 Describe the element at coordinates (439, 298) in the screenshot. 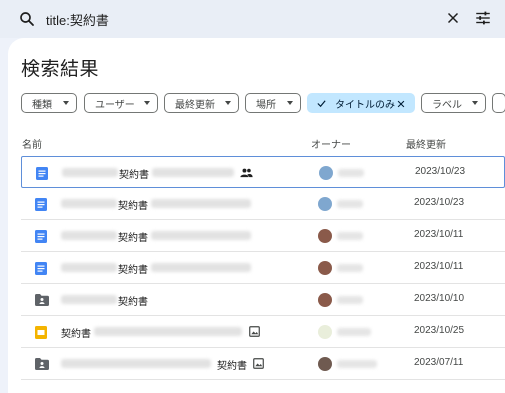

I see `modified-date: 2023/10/10` at that location.